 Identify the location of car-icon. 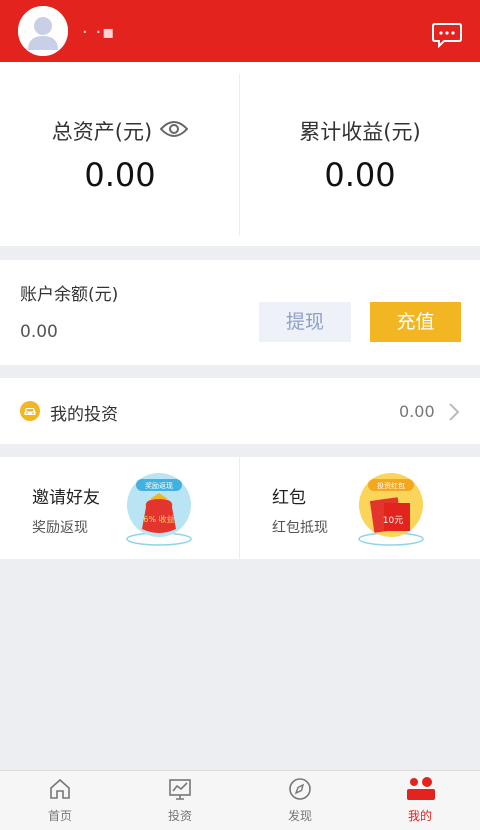
(30, 411).